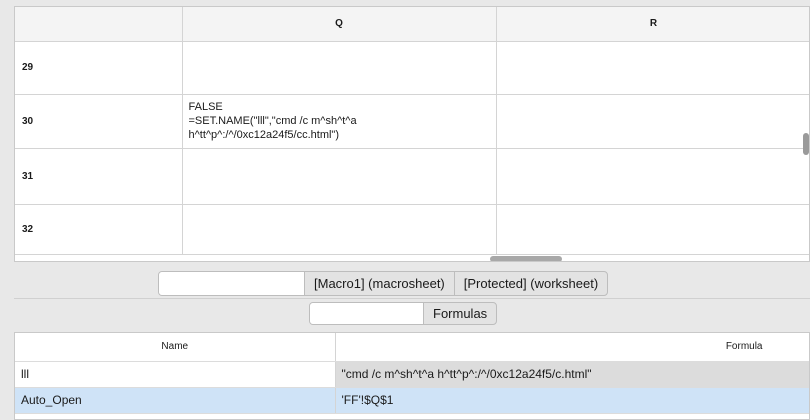 The width and height of the screenshot is (810, 420). Describe the element at coordinates (339, 24) in the screenshot. I see `column-header-q: Q` at that location.